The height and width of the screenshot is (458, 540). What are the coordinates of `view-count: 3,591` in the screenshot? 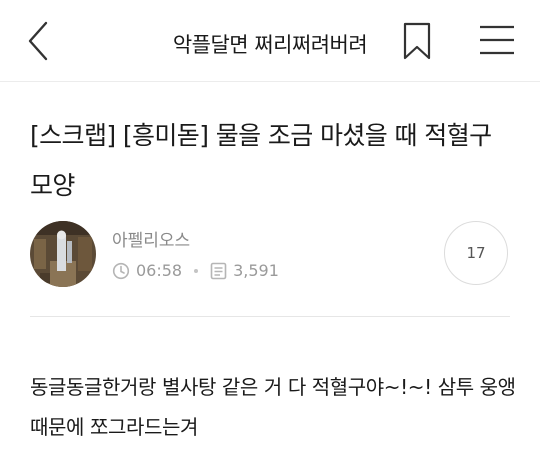 It's located at (256, 270).